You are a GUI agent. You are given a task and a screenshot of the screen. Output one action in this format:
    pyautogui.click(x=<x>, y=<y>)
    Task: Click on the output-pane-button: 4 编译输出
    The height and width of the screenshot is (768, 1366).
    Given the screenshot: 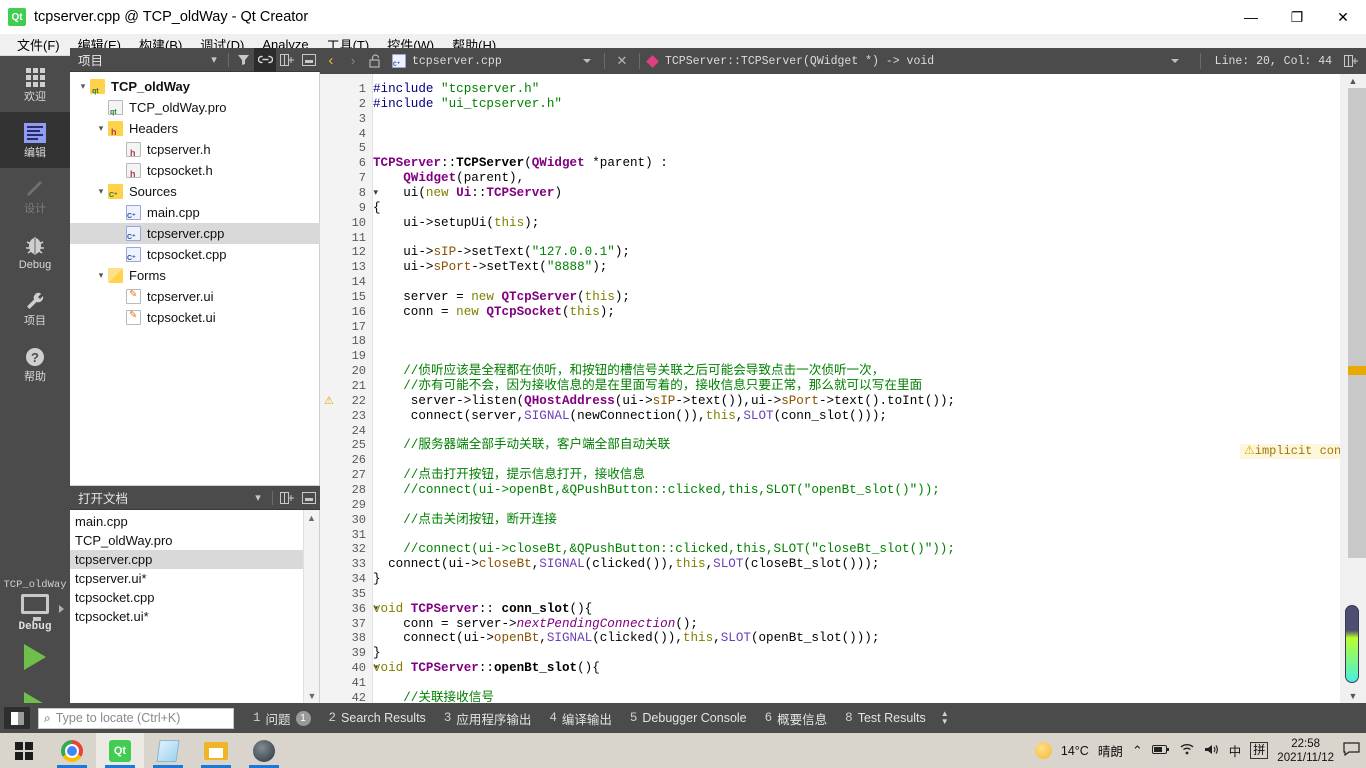 What is the action you would take?
    pyautogui.click(x=580, y=718)
    